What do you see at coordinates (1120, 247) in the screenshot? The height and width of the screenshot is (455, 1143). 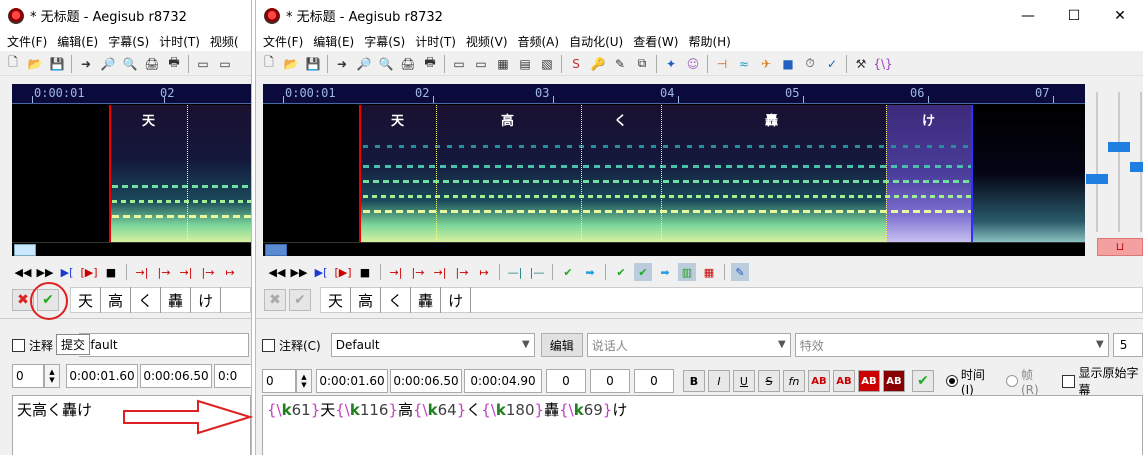 I see `link-sliders-button: ⊔` at bounding box center [1120, 247].